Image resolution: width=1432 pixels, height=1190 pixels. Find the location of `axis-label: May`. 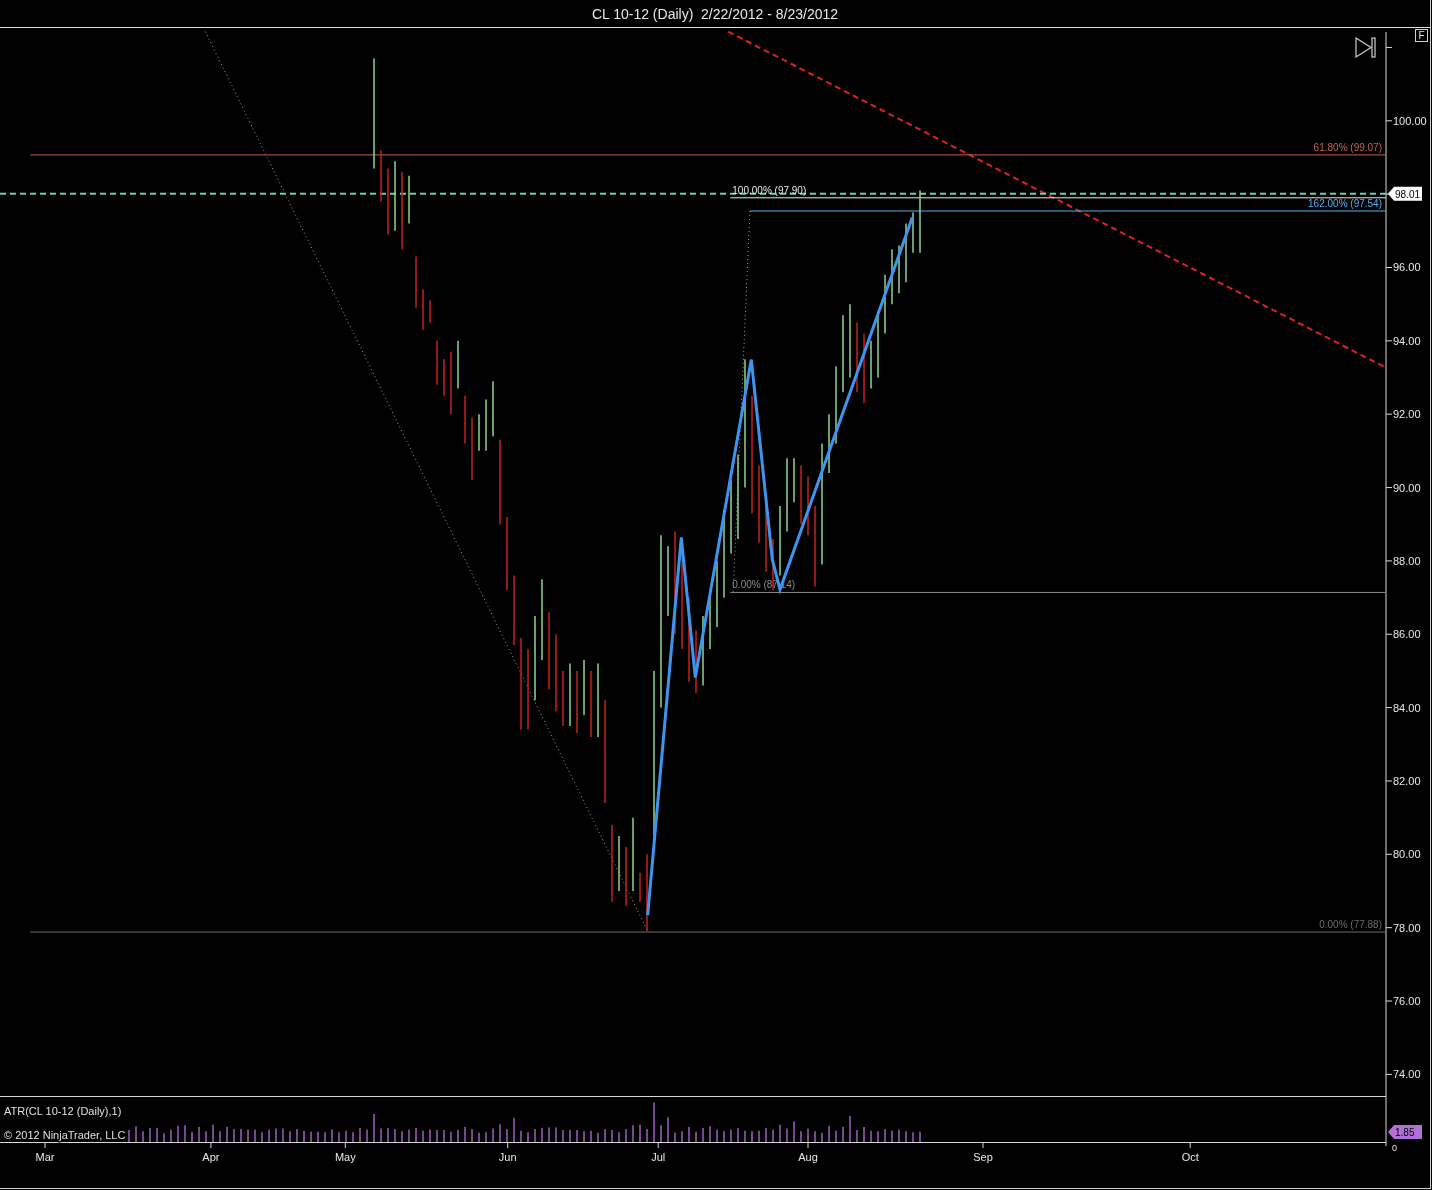

axis-label: May is located at coordinates (345, 1157).